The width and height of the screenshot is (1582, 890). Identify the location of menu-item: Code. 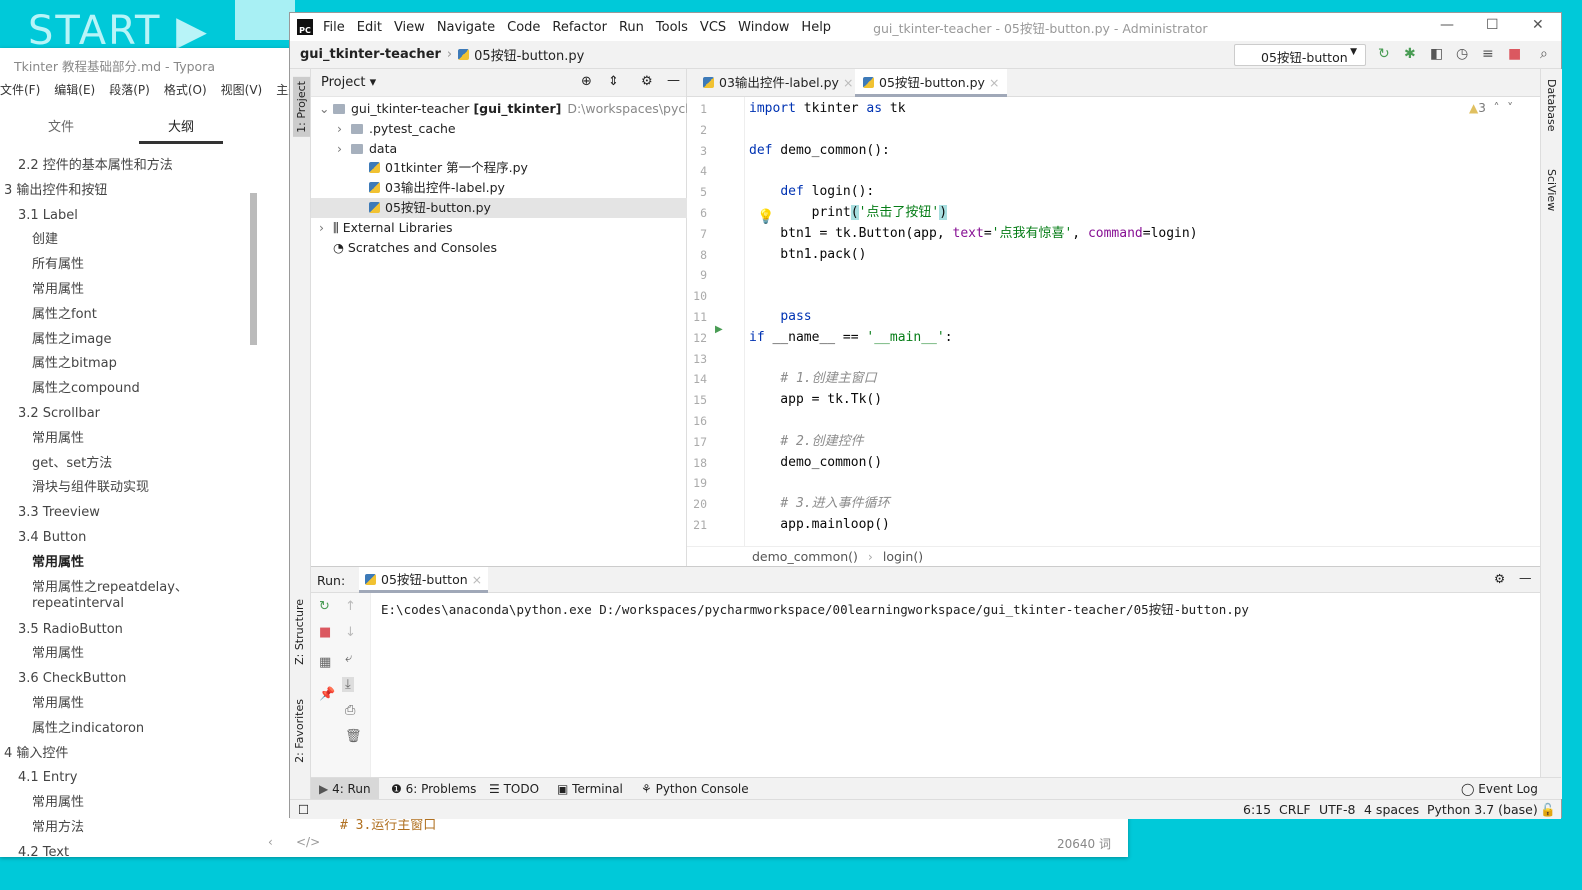
(523, 27).